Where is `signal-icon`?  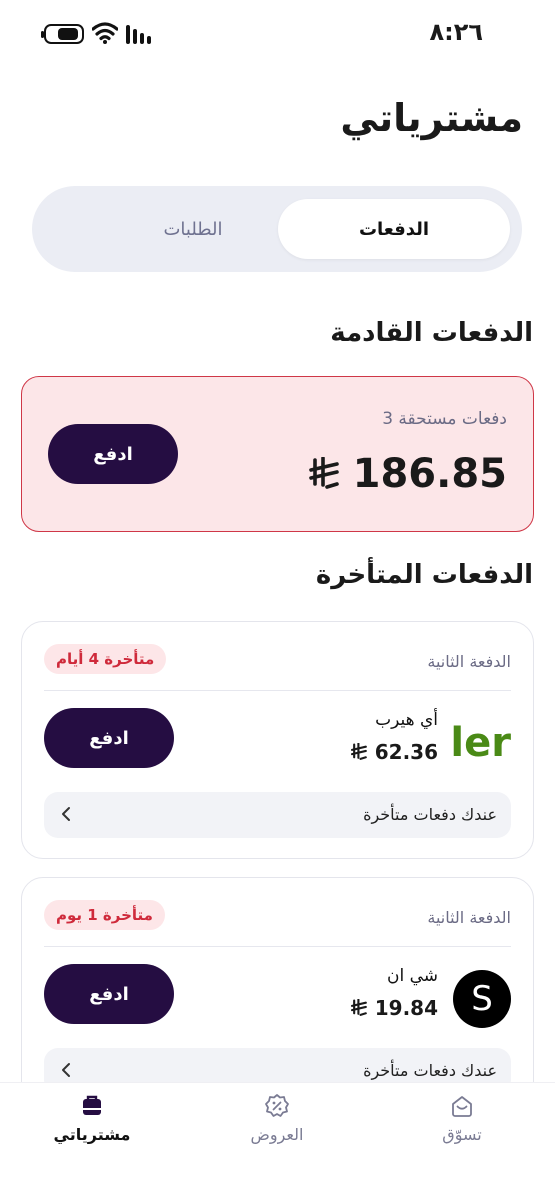
signal-icon is located at coordinates (141, 34).